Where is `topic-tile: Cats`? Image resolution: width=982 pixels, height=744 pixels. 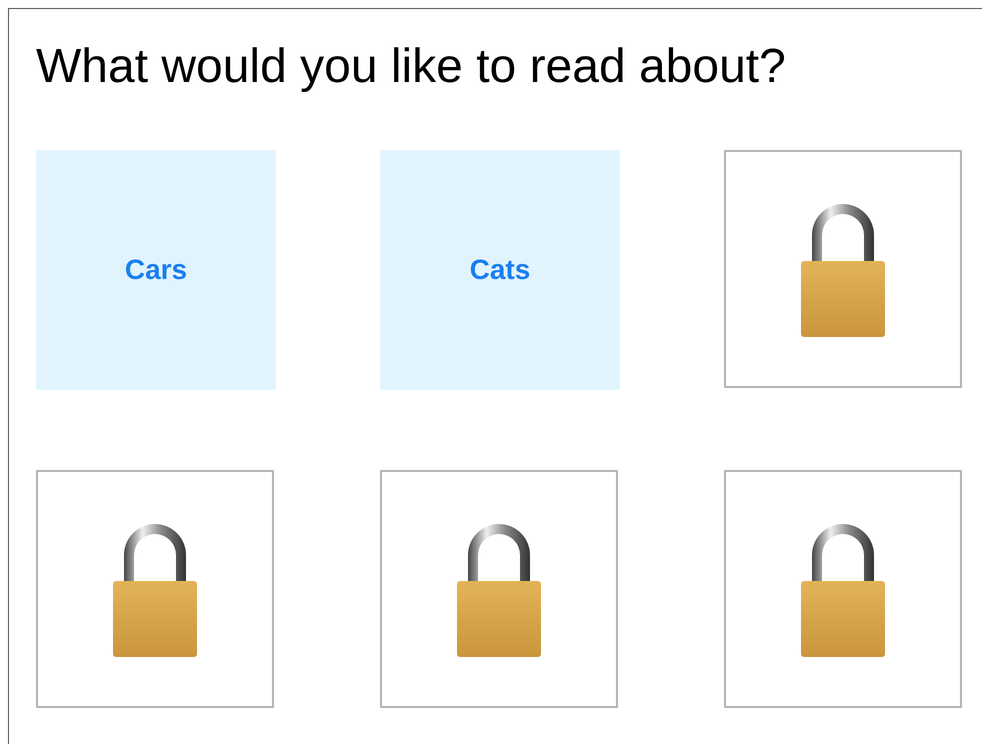
topic-tile: Cats is located at coordinates (500, 270).